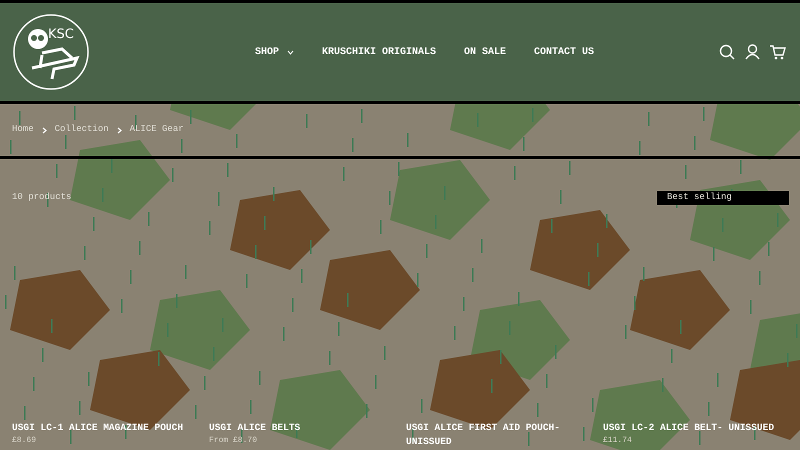 The image size is (800, 450). I want to click on account-icon, so click(752, 52).